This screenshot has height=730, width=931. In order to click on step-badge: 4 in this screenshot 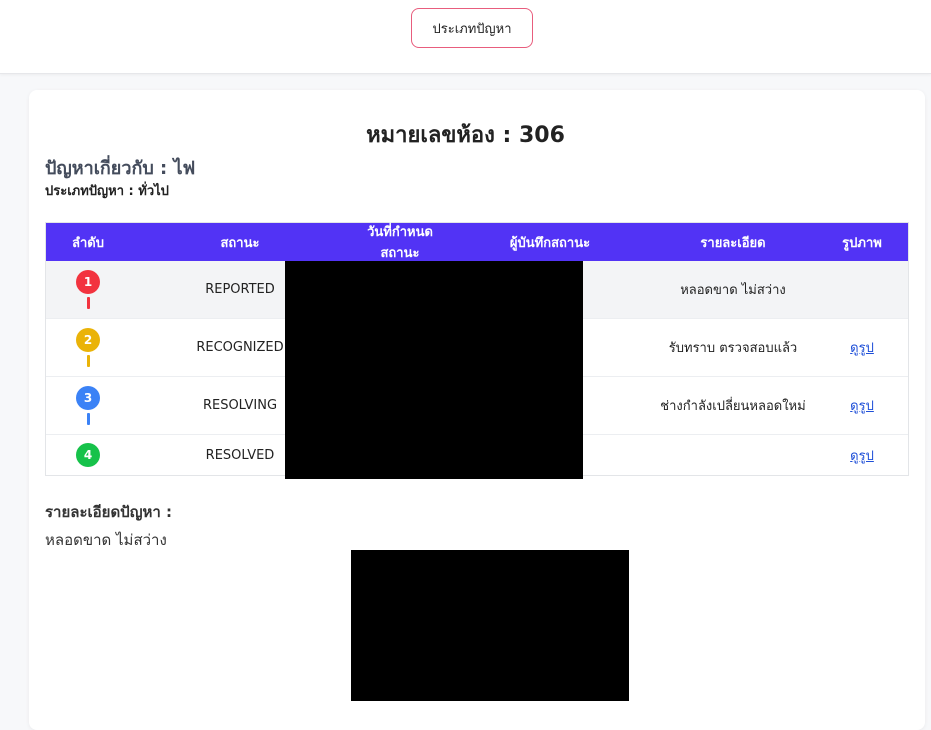, I will do `click(88, 455)`.